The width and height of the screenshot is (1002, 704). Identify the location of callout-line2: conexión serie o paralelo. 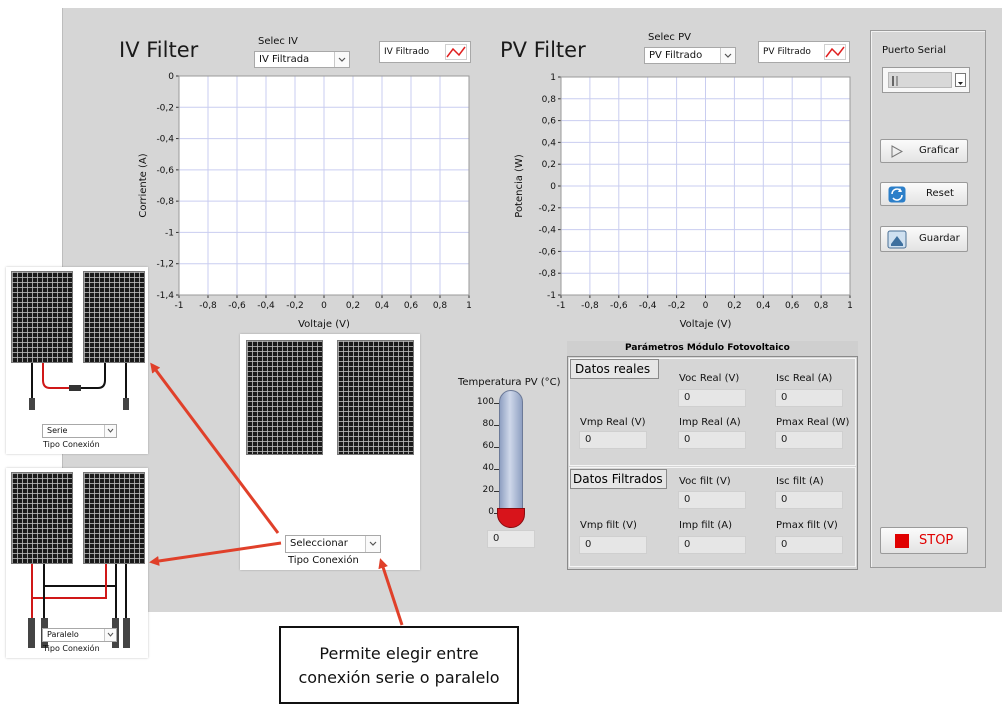
(399, 677).